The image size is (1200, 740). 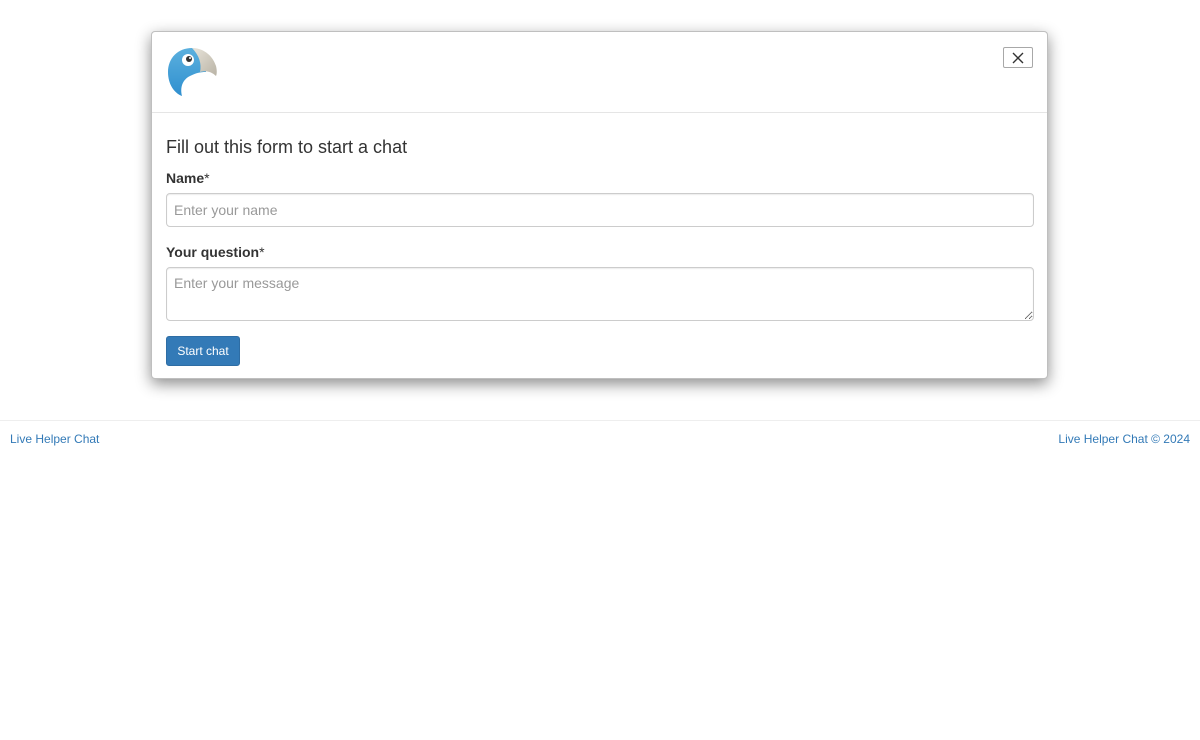 I want to click on question-required-mark: *, so click(x=262, y=252).